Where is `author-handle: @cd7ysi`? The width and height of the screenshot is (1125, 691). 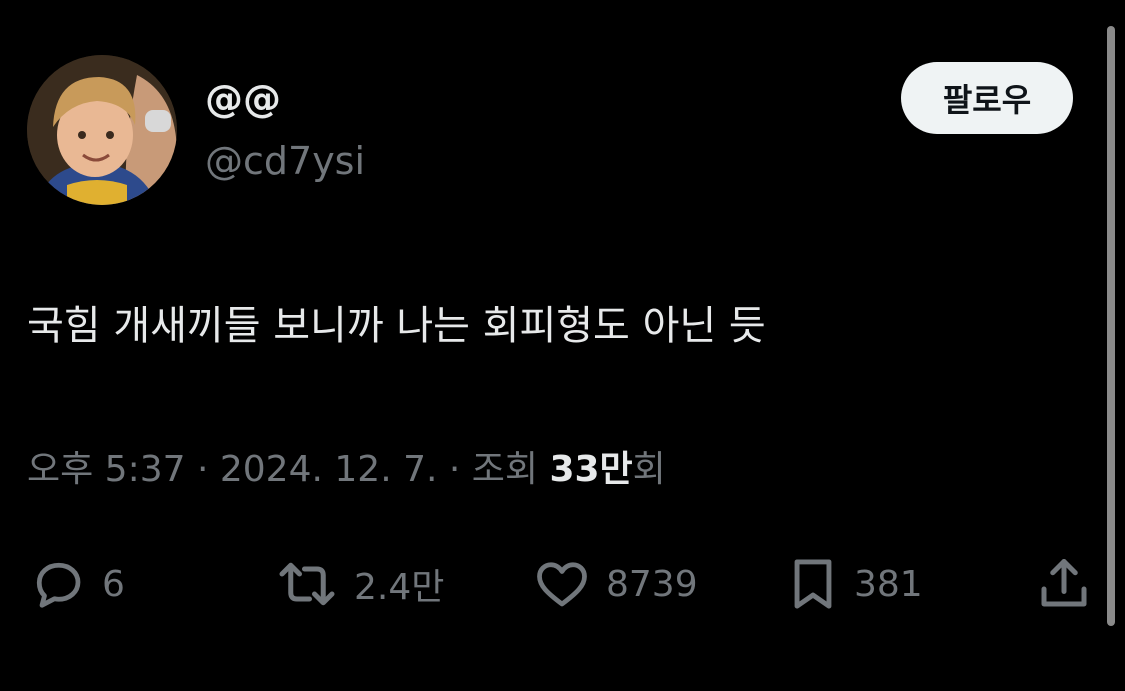 author-handle: @cd7ysi is located at coordinates (285, 161).